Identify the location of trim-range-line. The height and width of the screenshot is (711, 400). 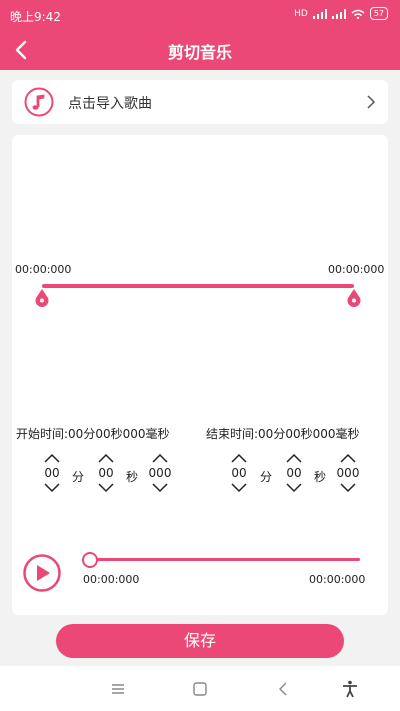
(198, 286).